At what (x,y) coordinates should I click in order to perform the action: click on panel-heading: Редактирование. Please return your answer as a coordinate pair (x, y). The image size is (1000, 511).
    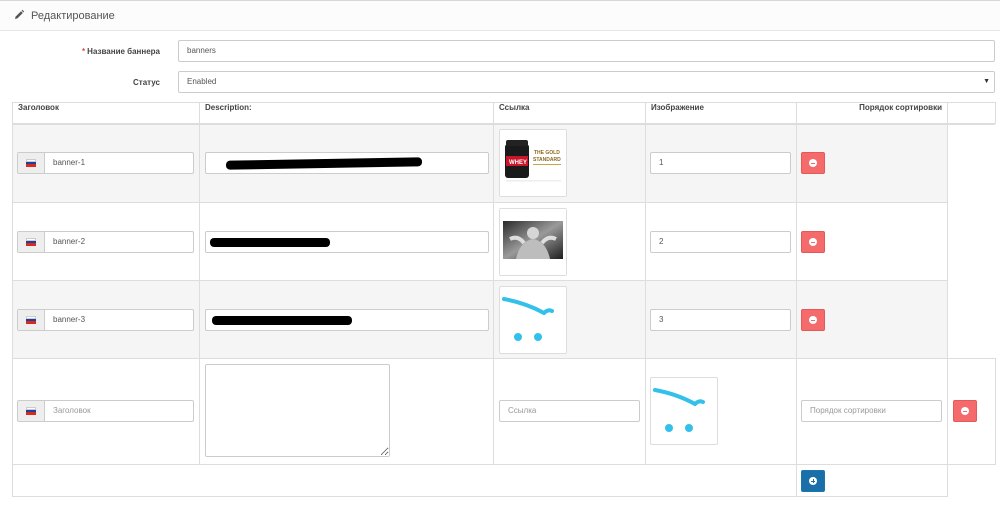
    Looking at the image, I should click on (500, 16).